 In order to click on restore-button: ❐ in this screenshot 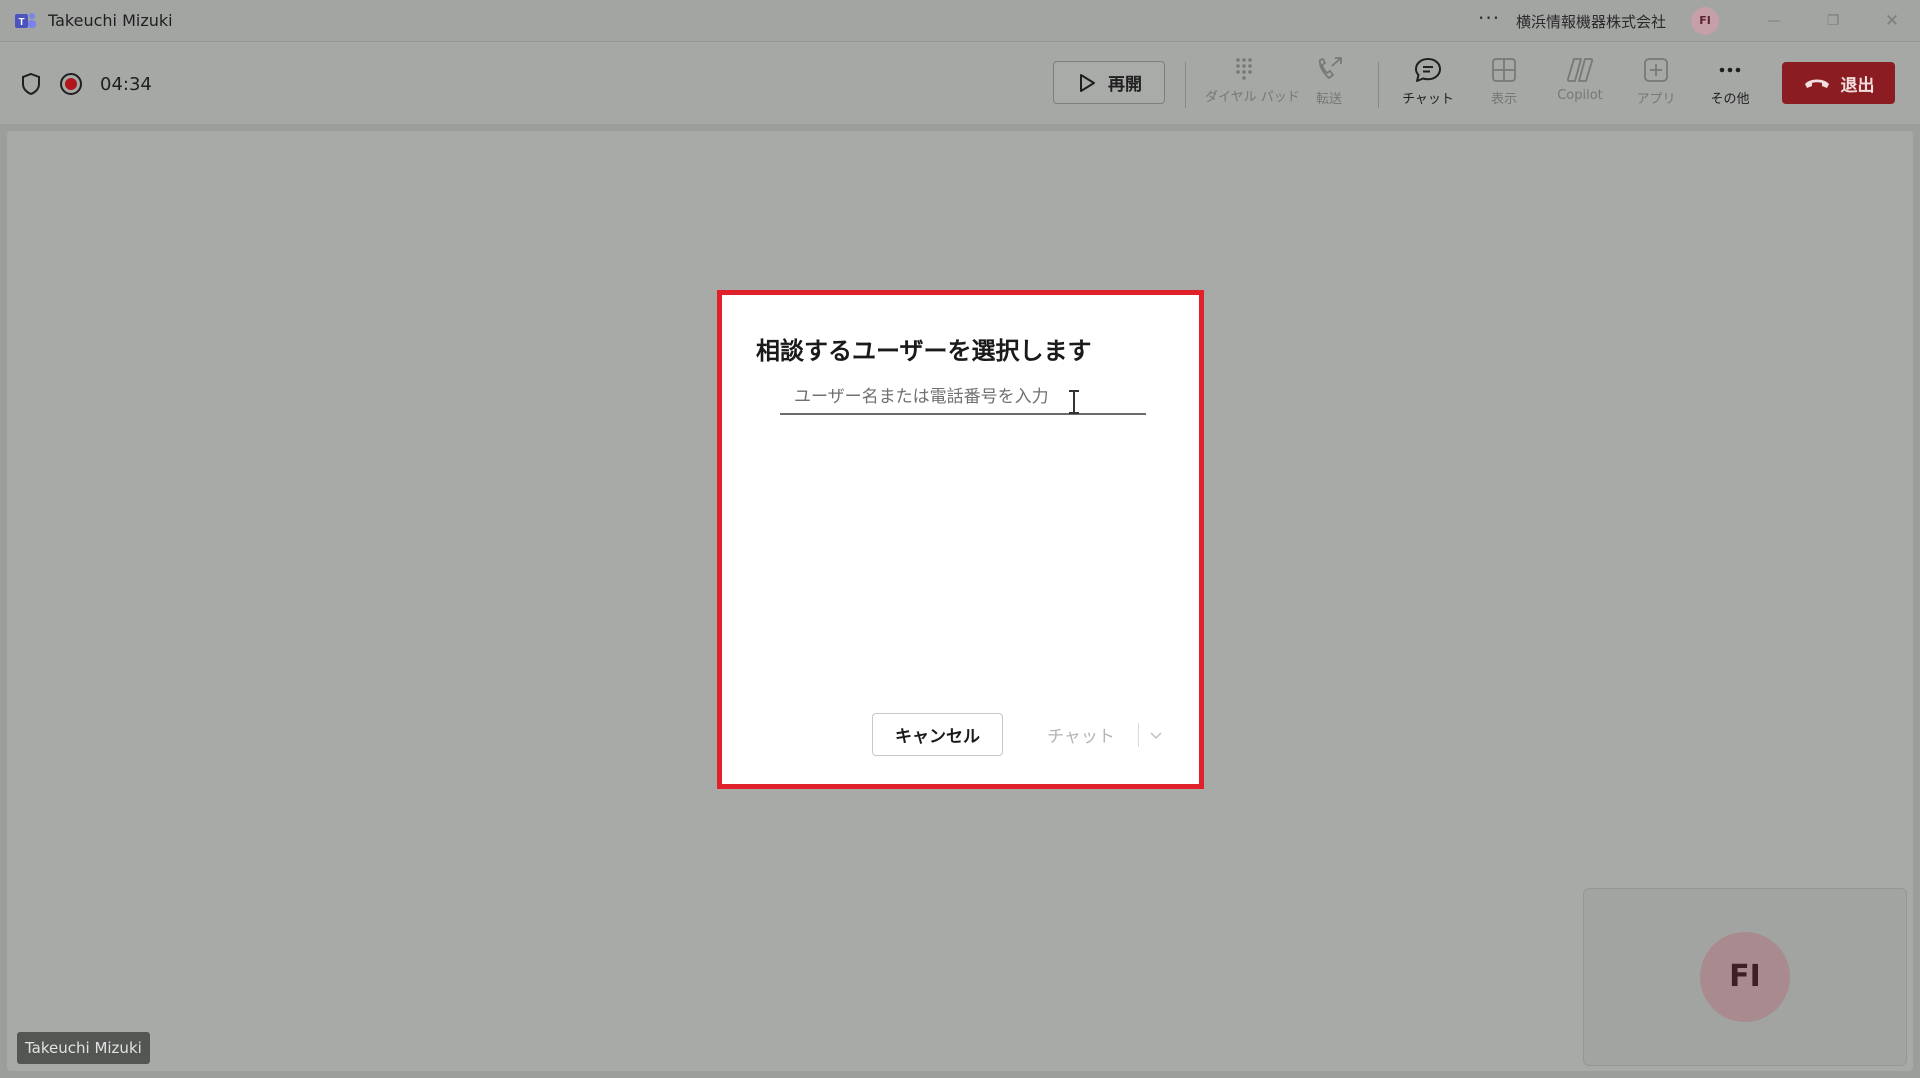, I will do `click(1833, 21)`.